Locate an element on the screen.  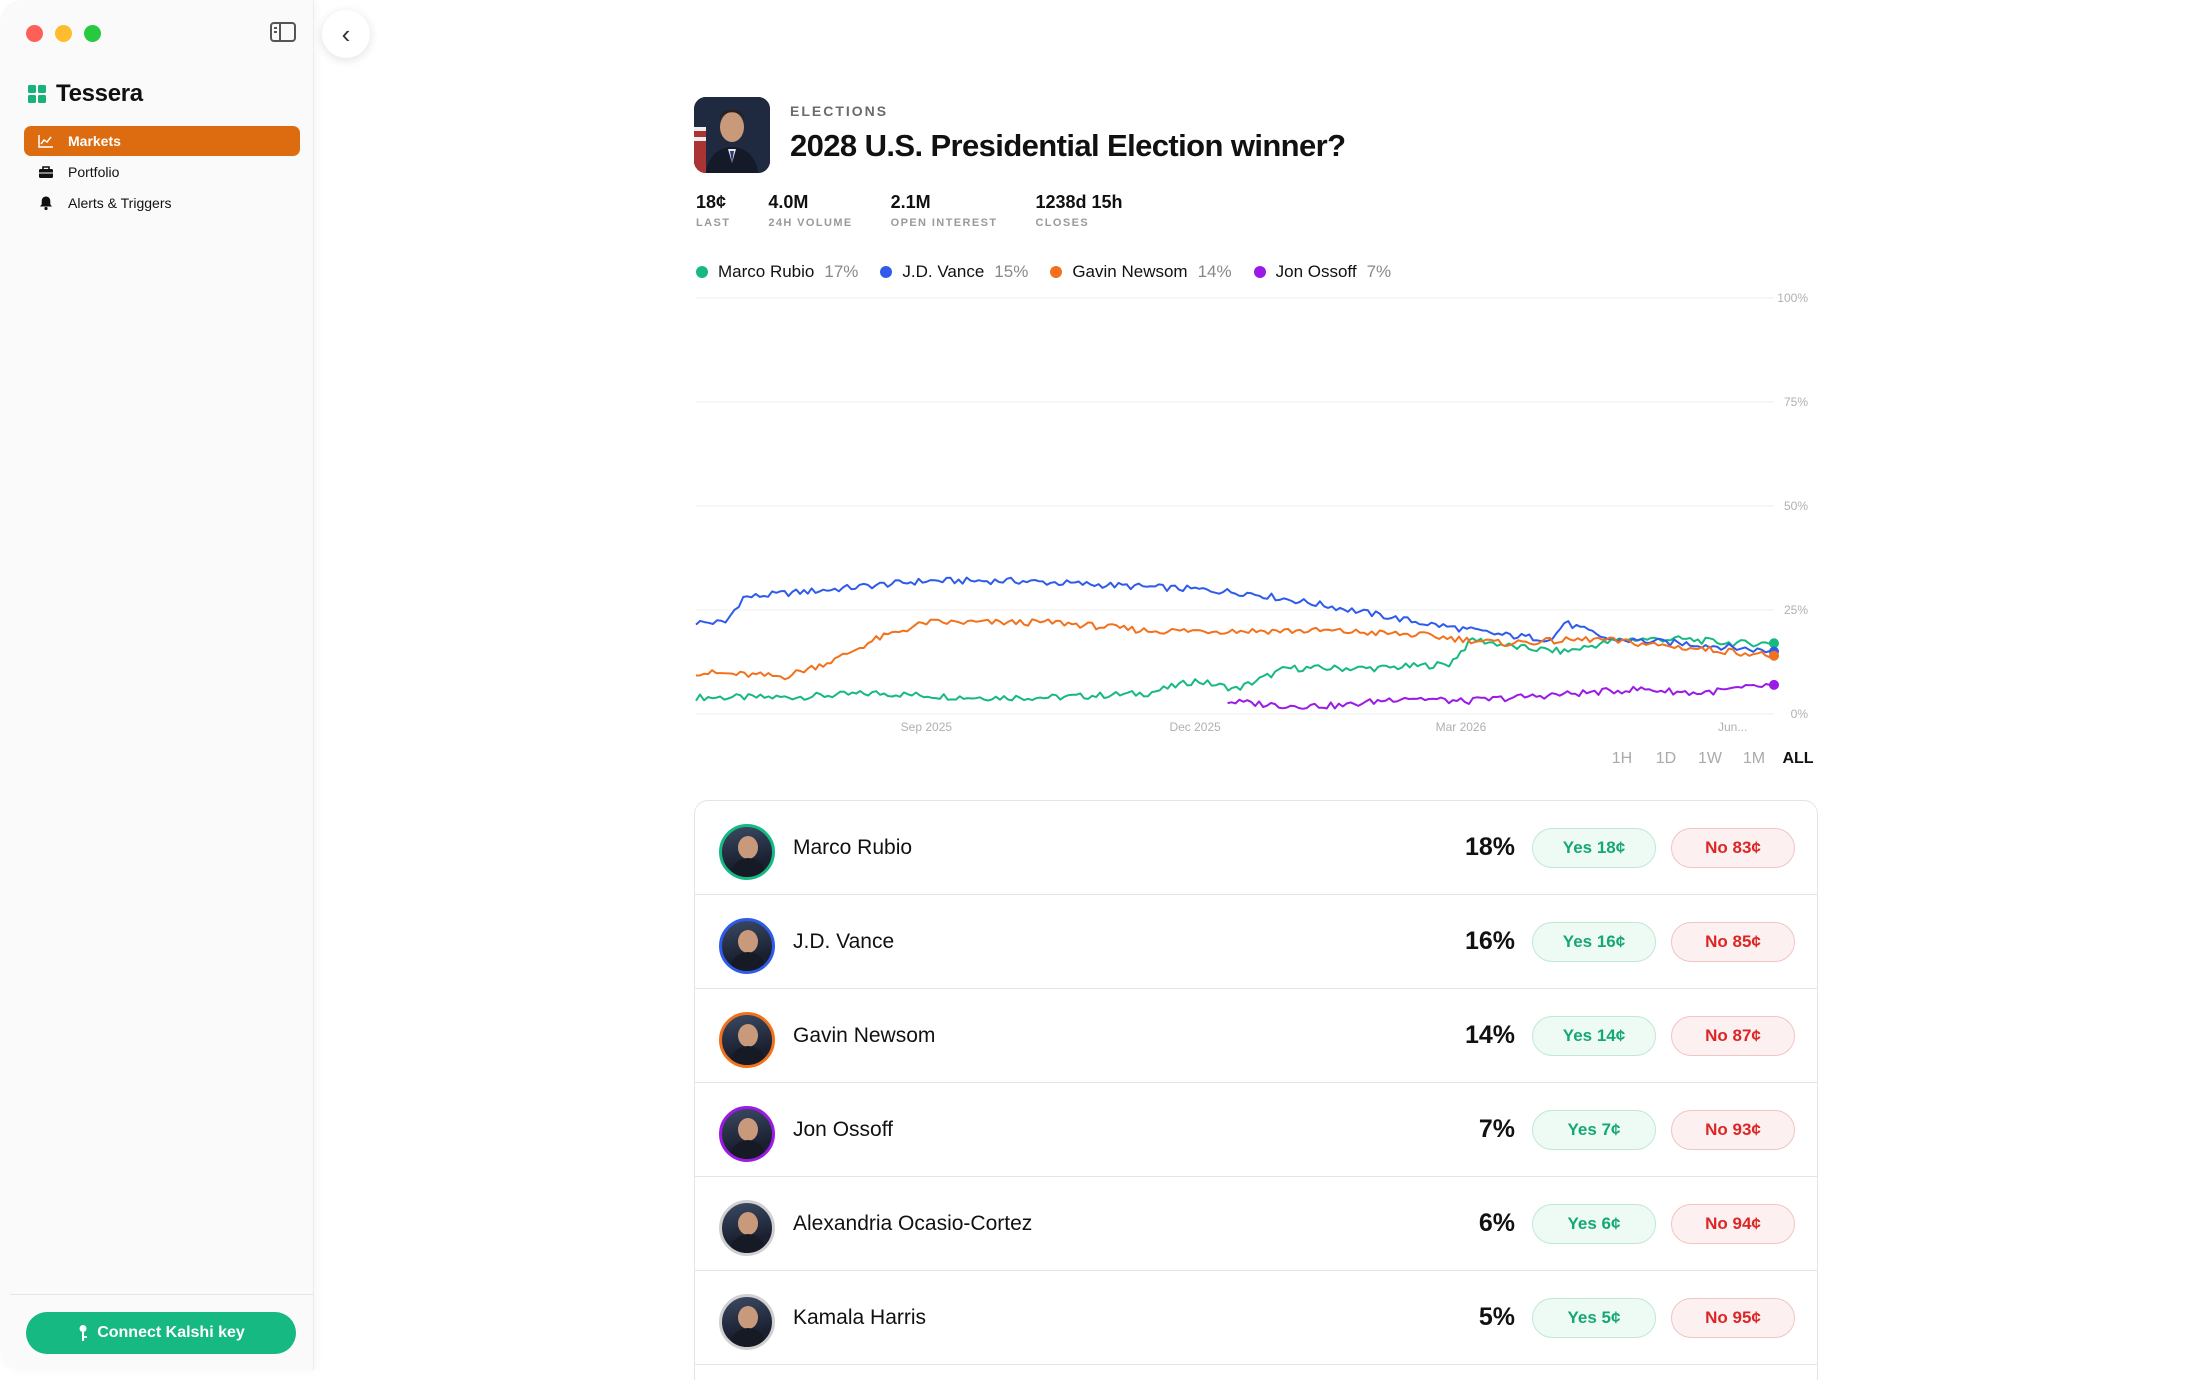
app-logo-icon is located at coordinates (37, 94).